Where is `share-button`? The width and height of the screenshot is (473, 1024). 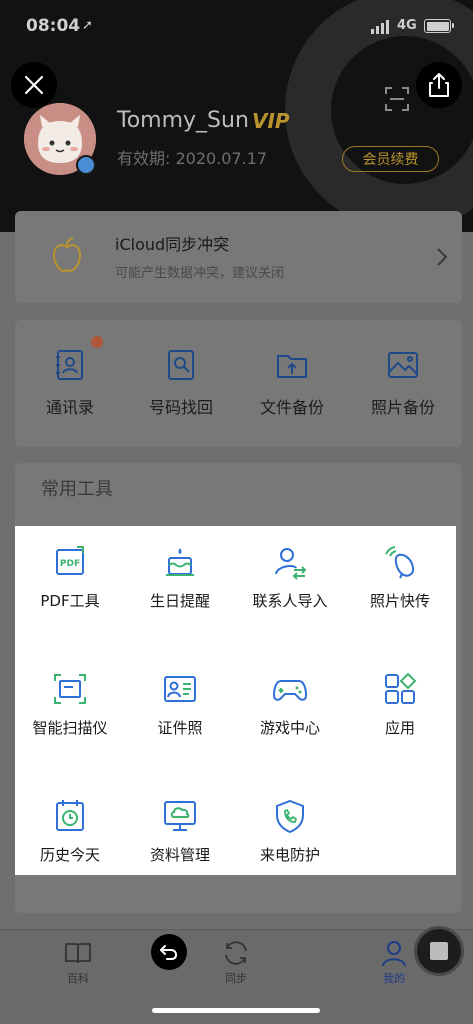 share-button is located at coordinates (439, 85).